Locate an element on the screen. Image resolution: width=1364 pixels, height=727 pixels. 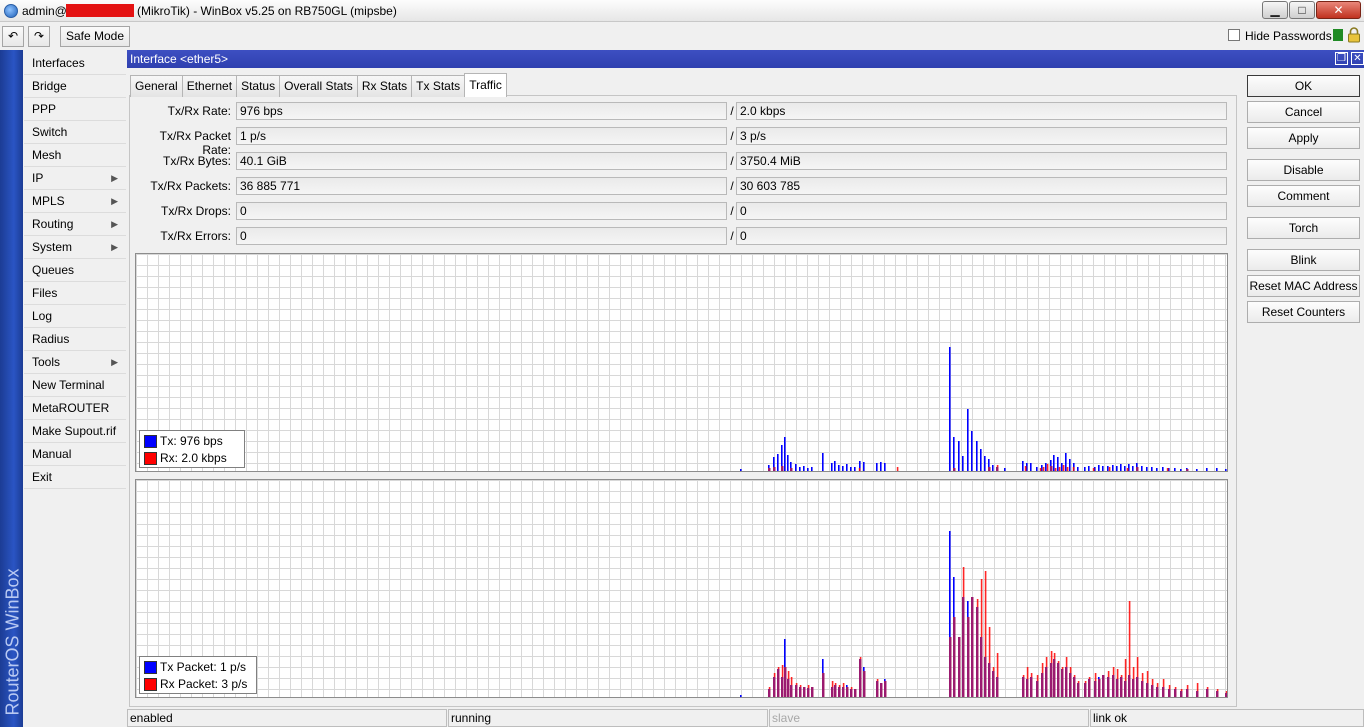
menu-item-switch: Switch is located at coordinates (75, 132).